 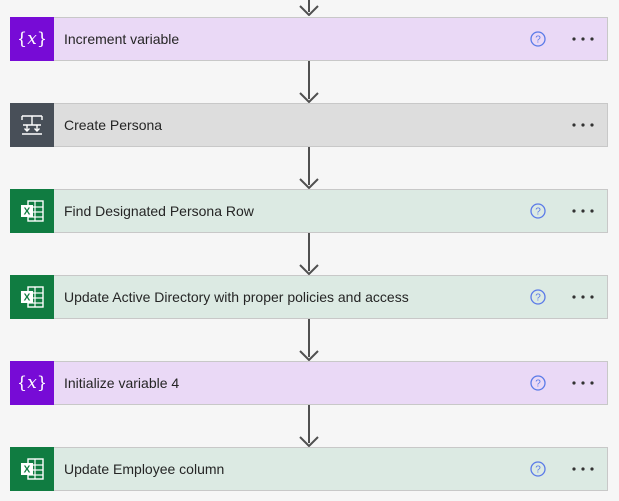 I want to click on step-title: Initialize variable 4, so click(x=122, y=383).